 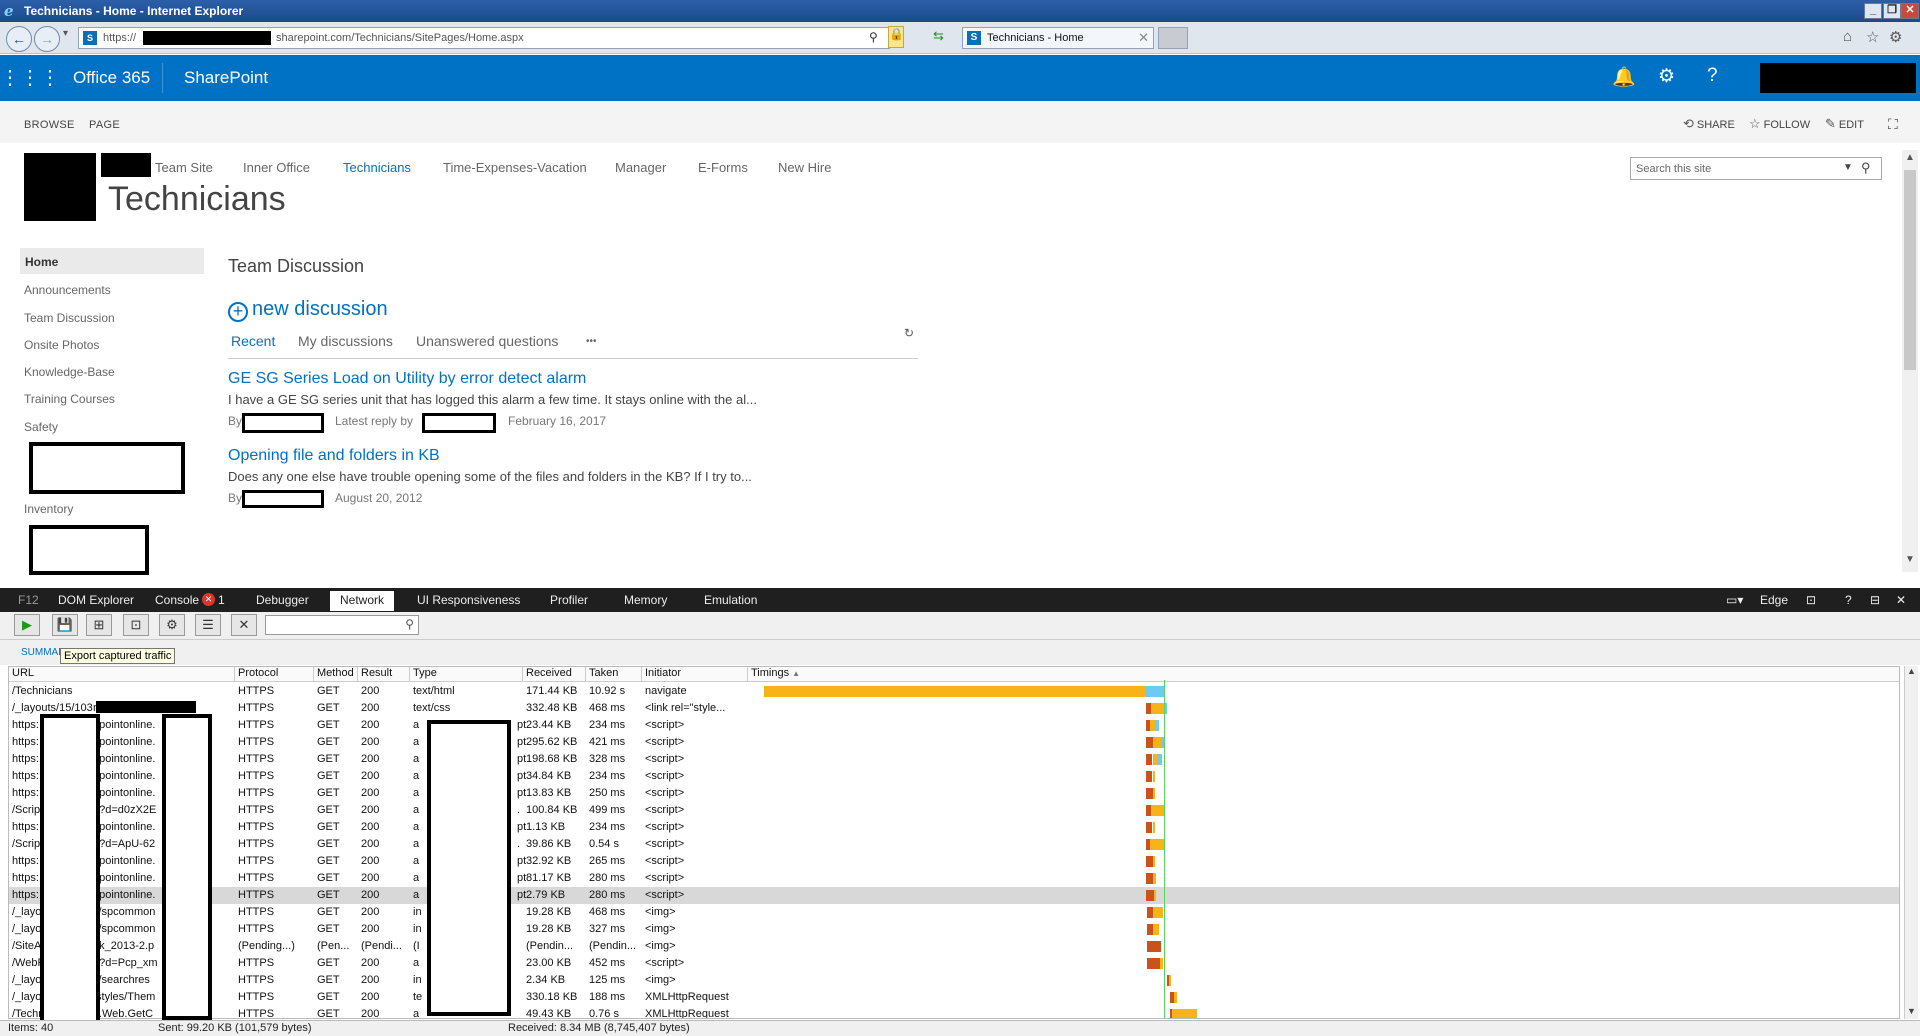 What do you see at coordinates (96, 600) in the screenshot?
I see `devtab-dom-explorer: DOM Explorer` at bounding box center [96, 600].